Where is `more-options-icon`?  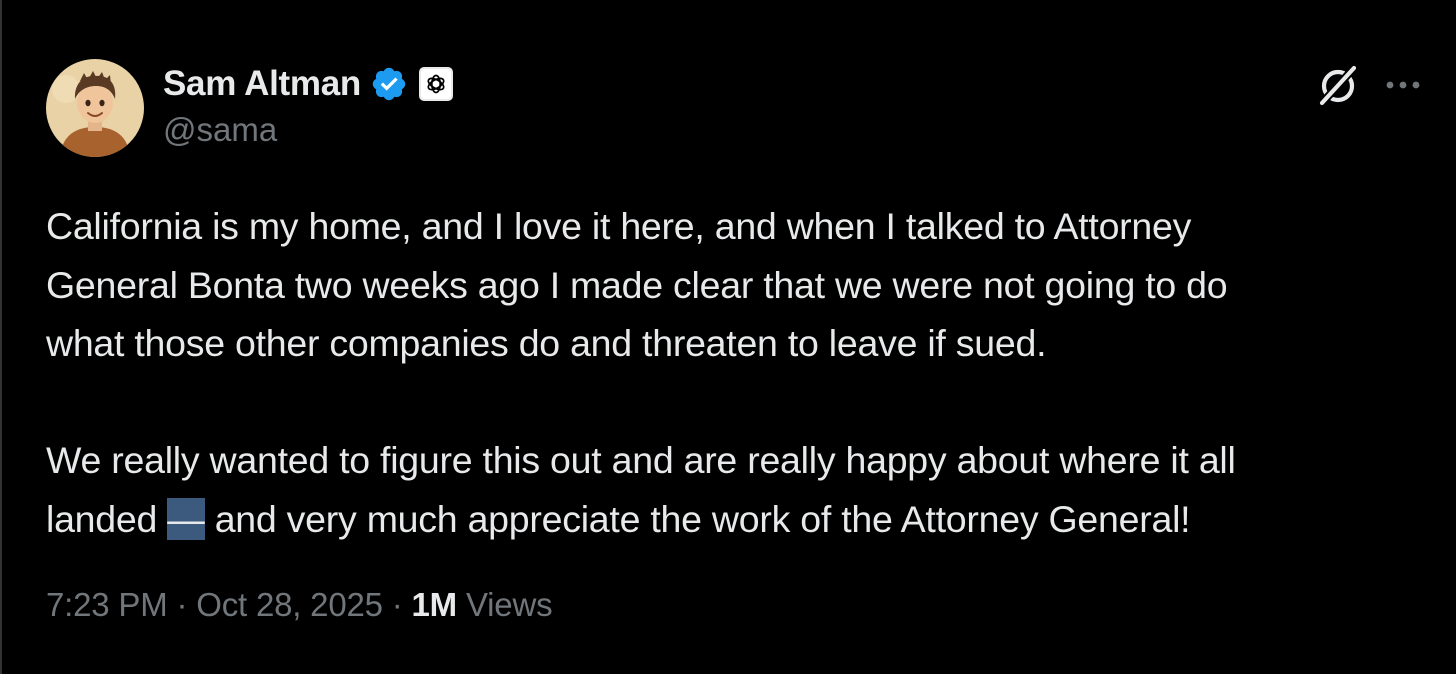 more-options-icon is located at coordinates (1403, 85).